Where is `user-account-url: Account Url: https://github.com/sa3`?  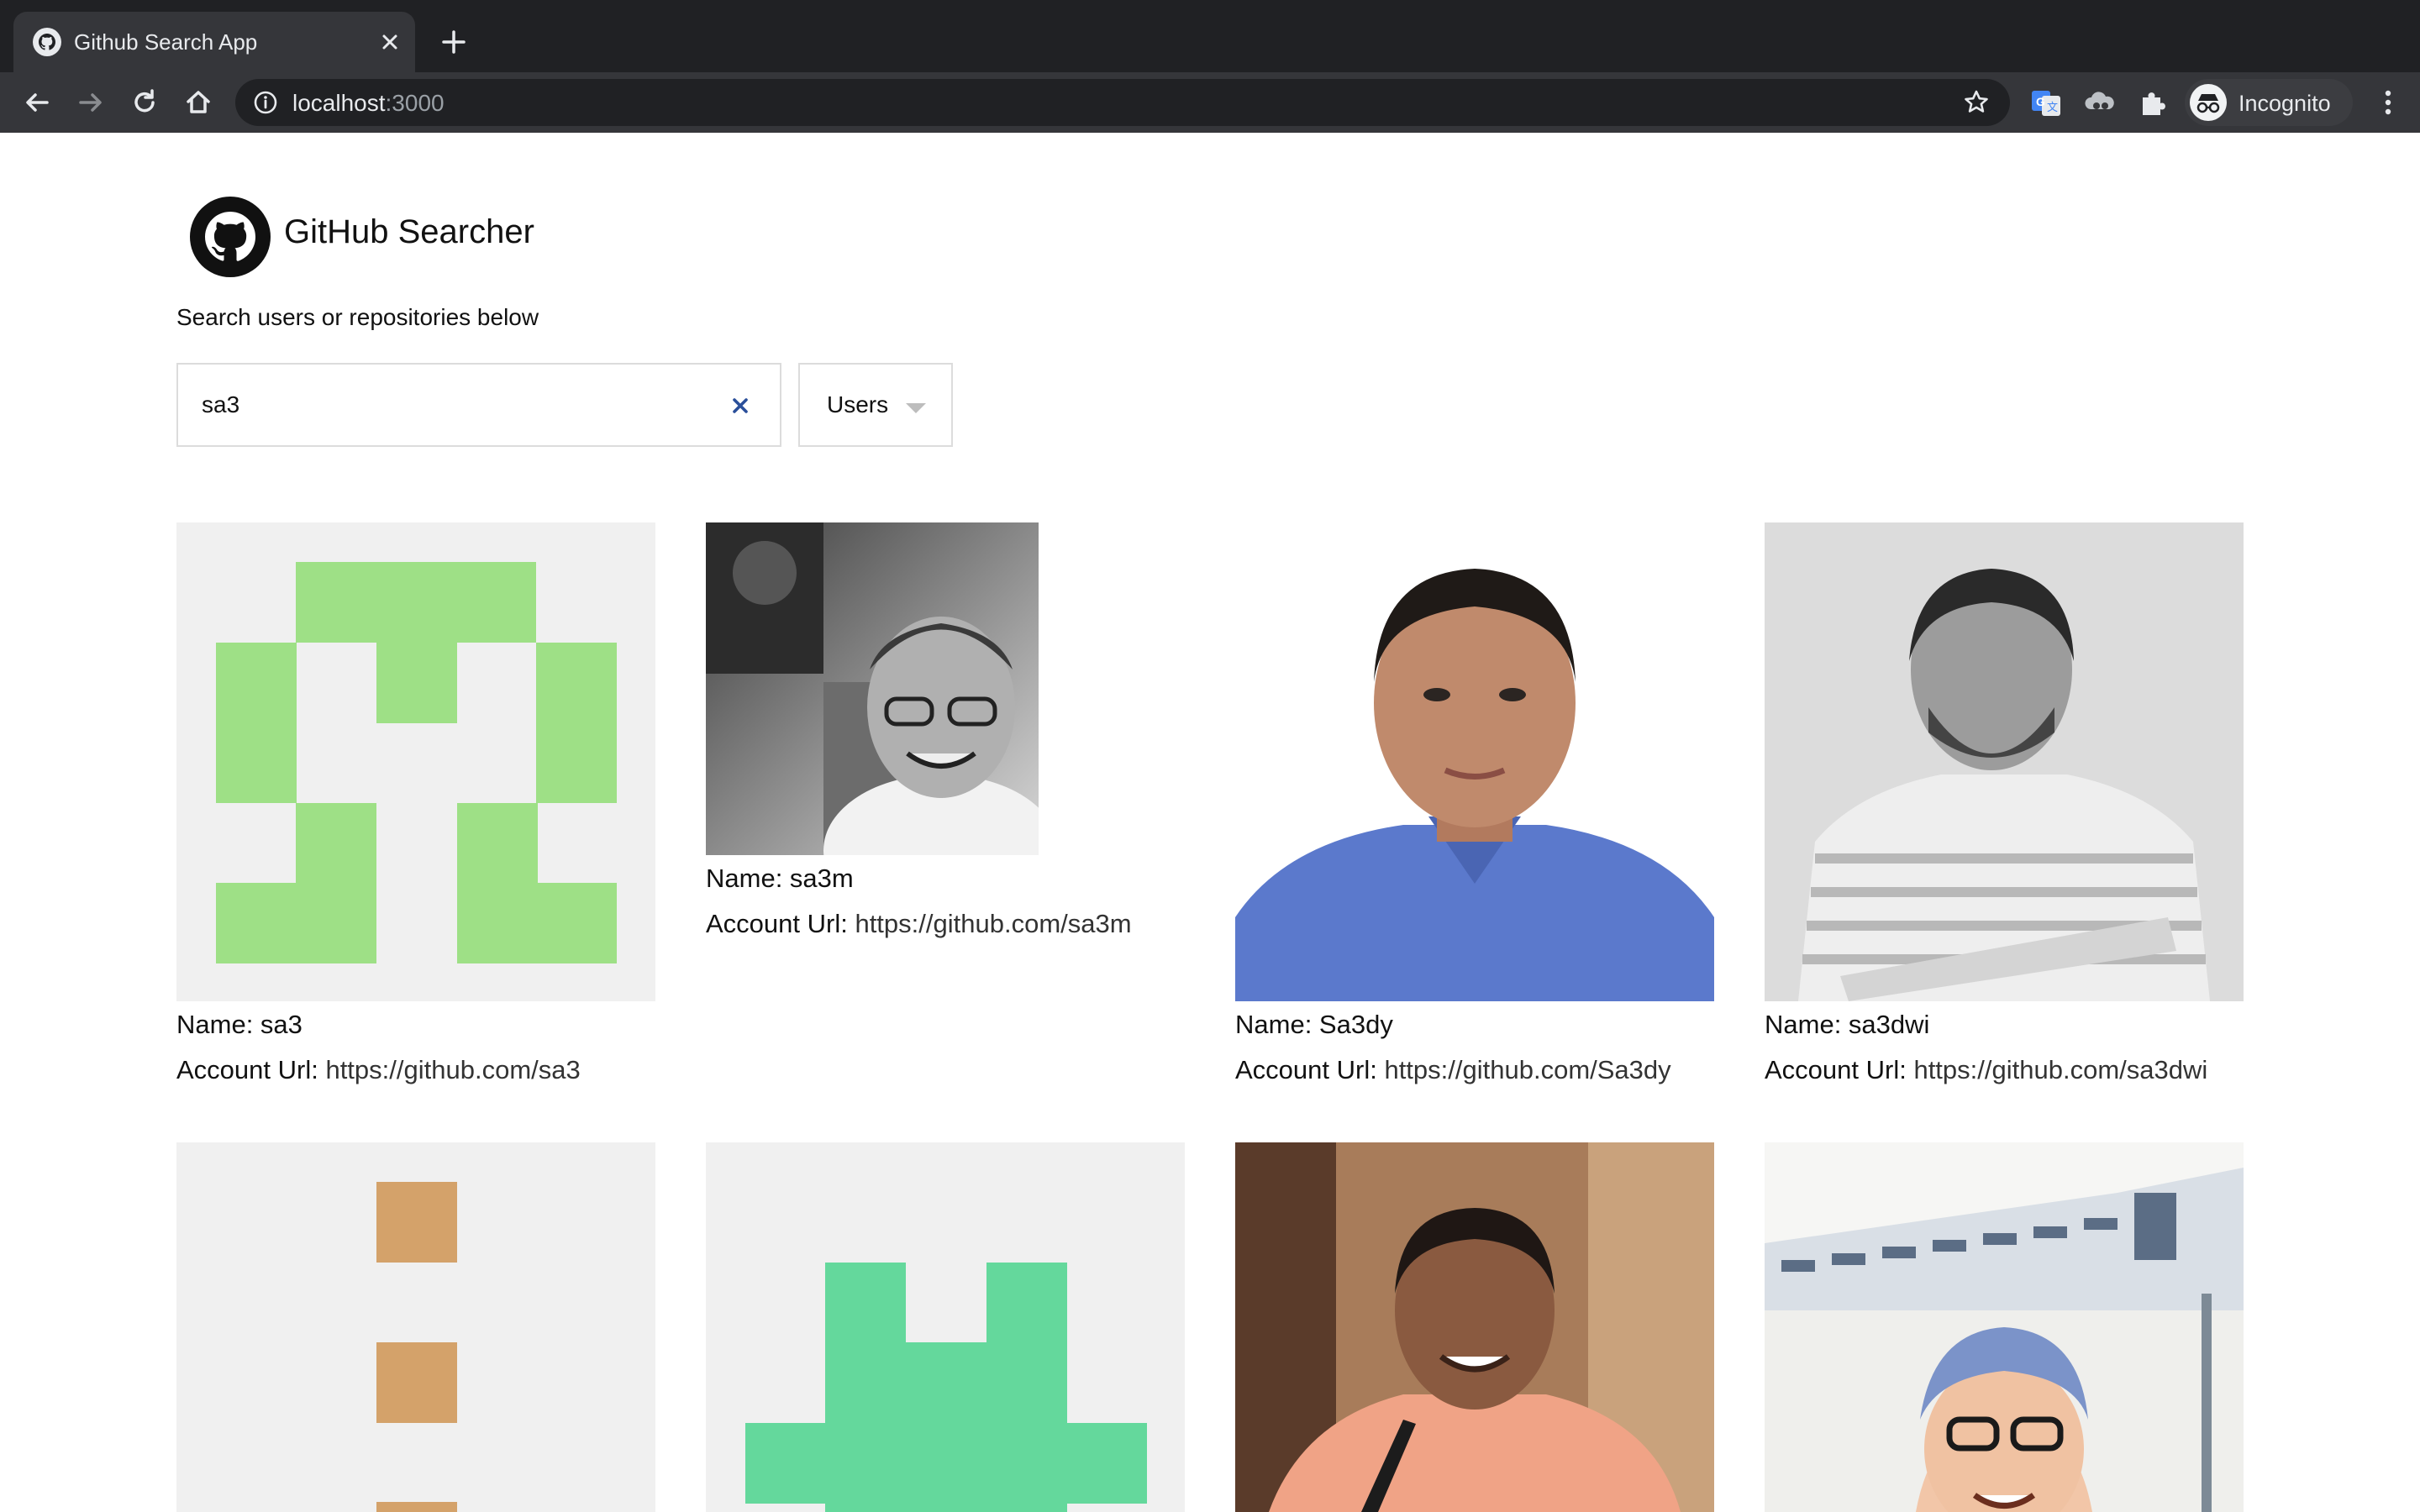 user-account-url: Account Url: https://github.com/sa3 is located at coordinates (378, 1070).